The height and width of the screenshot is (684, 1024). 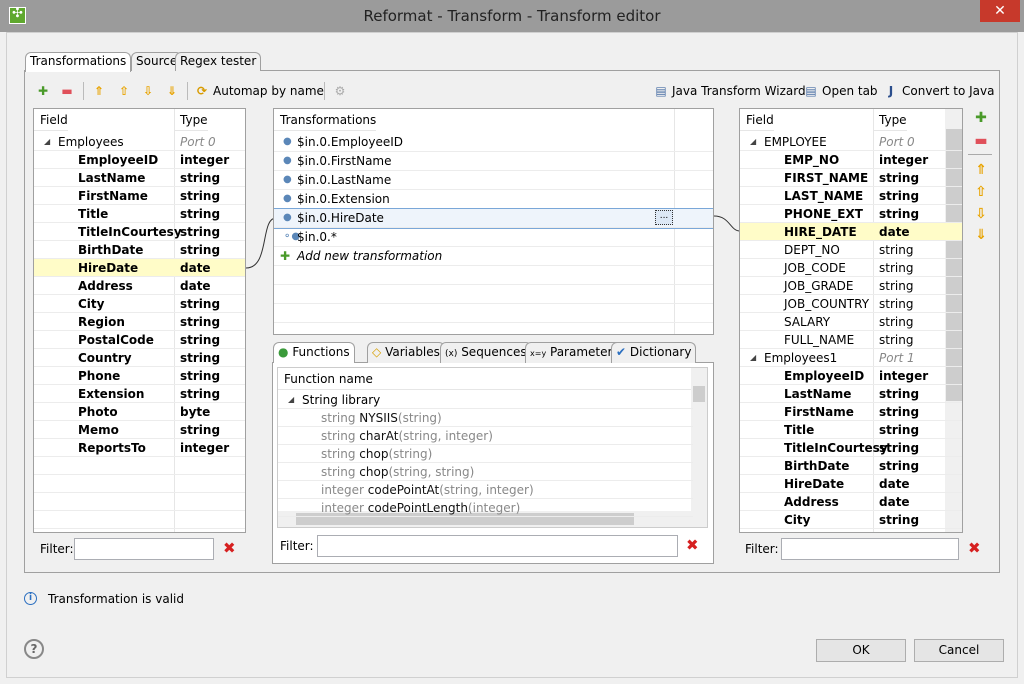 What do you see at coordinates (699, 440) in the screenshot?
I see `vertical-scrollbar` at bounding box center [699, 440].